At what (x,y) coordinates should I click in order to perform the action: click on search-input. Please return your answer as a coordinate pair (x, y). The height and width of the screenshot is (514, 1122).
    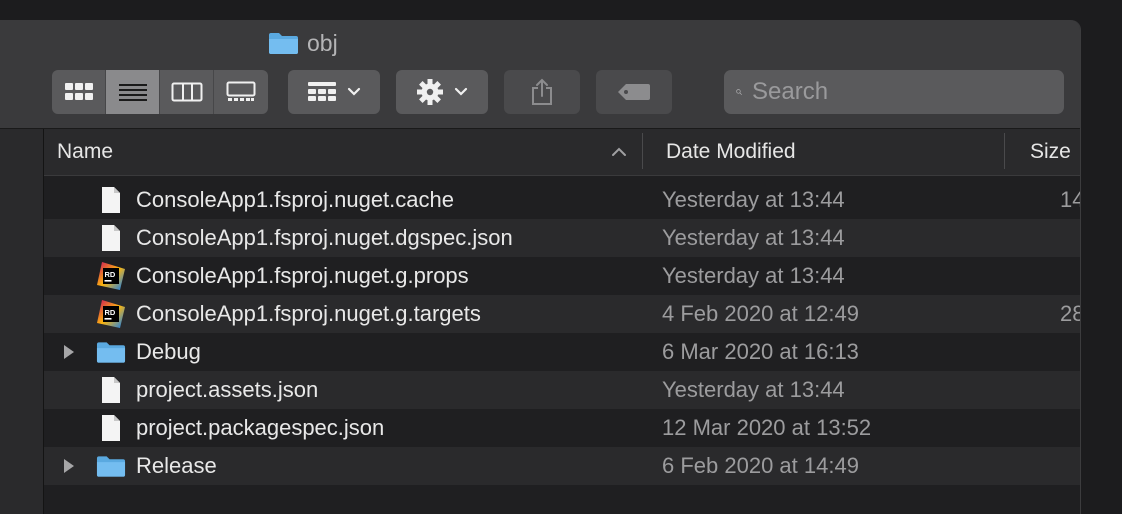
    Looking at the image, I should click on (907, 92).